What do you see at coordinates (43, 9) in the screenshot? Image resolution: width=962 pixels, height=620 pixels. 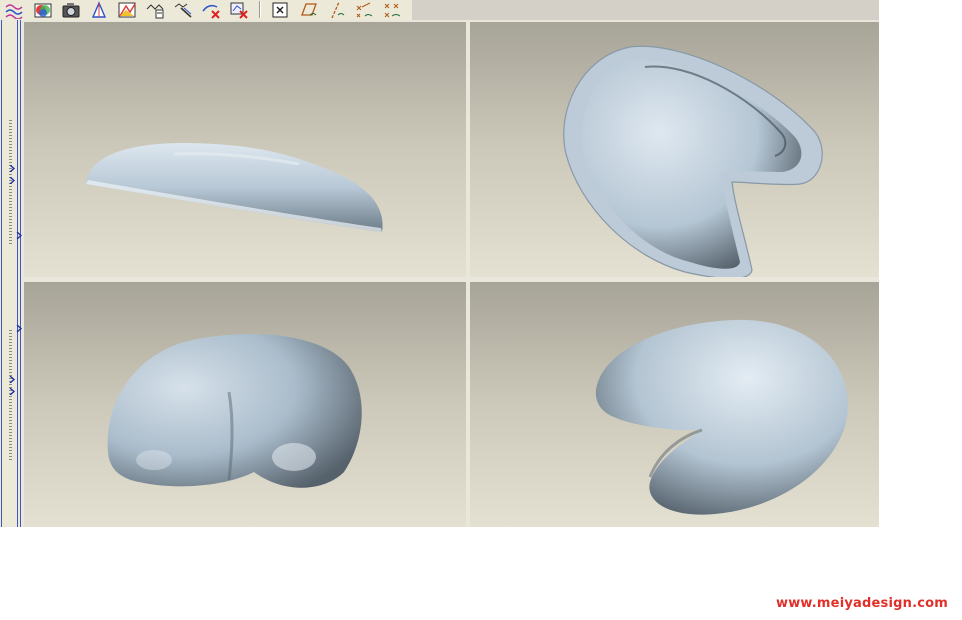 I see `color-palette-icon` at bounding box center [43, 9].